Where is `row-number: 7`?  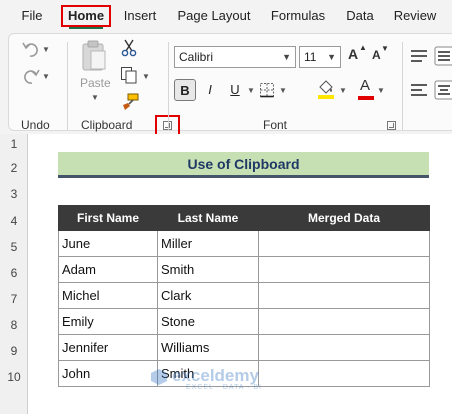
row-number: 7 is located at coordinates (14, 299).